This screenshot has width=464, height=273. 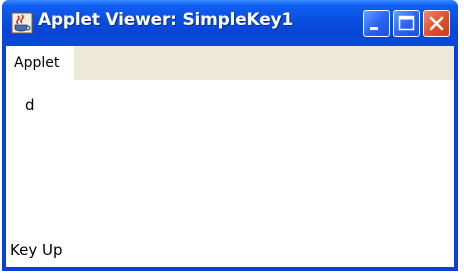 What do you see at coordinates (40, 63) in the screenshot?
I see `menu-applet: Applet` at bounding box center [40, 63].